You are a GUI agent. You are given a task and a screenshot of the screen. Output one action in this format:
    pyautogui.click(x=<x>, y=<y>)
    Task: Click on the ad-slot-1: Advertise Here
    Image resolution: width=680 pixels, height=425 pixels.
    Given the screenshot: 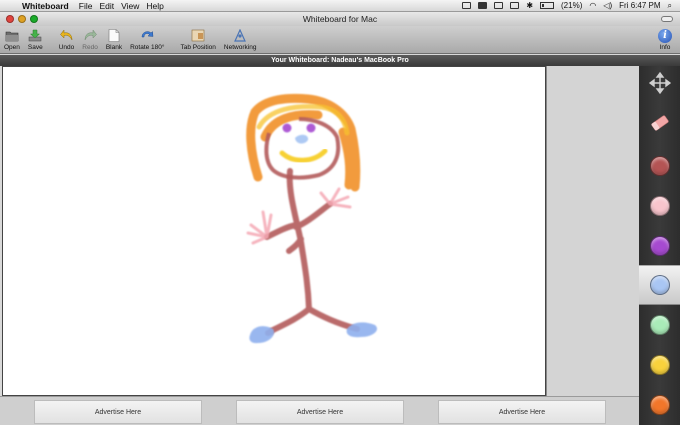 What is the action you would take?
    pyautogui.click(x=118, y=412)
    